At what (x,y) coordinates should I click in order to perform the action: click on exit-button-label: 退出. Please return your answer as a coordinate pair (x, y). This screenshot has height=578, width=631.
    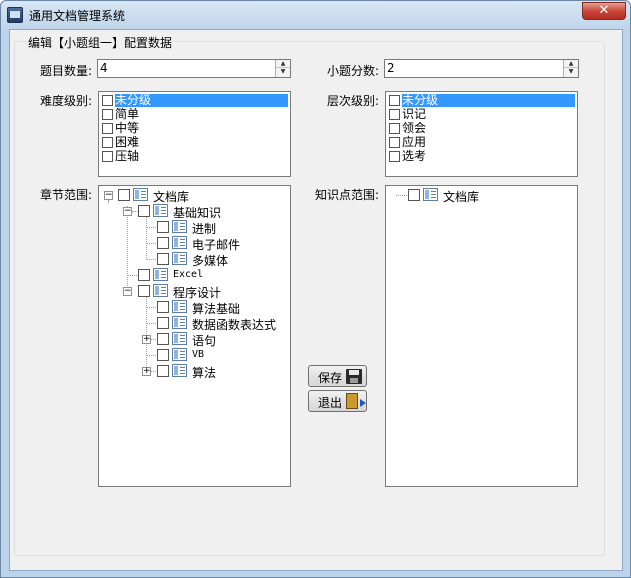
    Looking at the image, I should click on (330, 403).